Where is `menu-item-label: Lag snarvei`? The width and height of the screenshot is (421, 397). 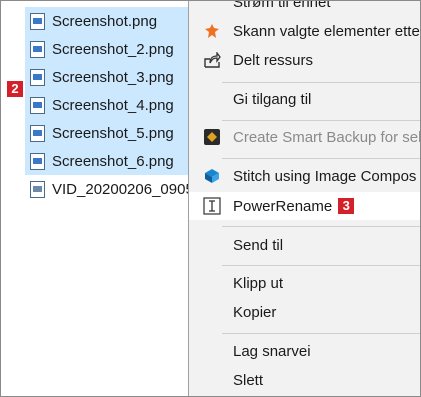 menu-item-label: Lag snarvei is located at coordinates (272, 351).